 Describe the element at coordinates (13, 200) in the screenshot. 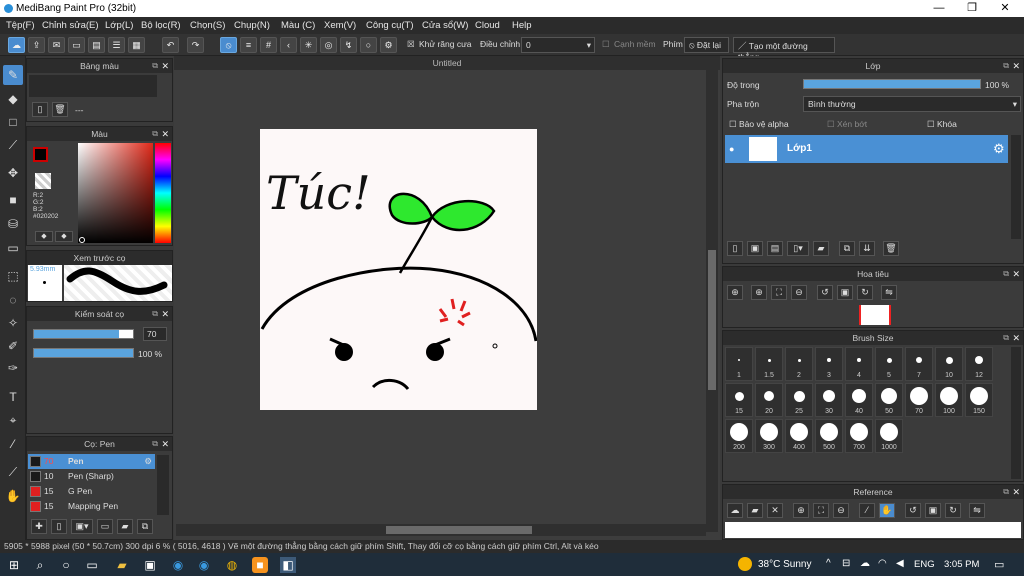

I see `rect-fill-tool-icon: ■` at that location.